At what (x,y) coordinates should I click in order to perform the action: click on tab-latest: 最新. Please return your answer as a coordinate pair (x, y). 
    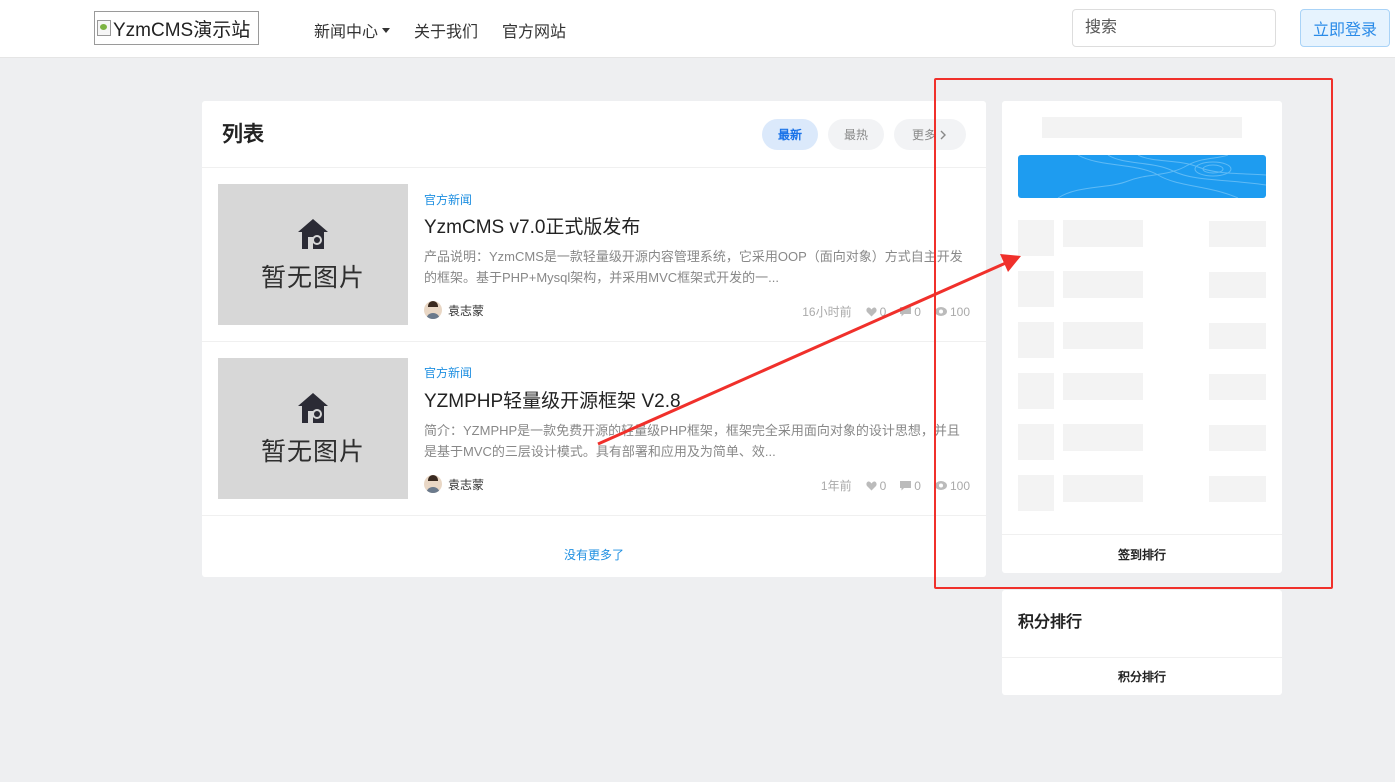
    Looking at the image, I should click on (790, 134).